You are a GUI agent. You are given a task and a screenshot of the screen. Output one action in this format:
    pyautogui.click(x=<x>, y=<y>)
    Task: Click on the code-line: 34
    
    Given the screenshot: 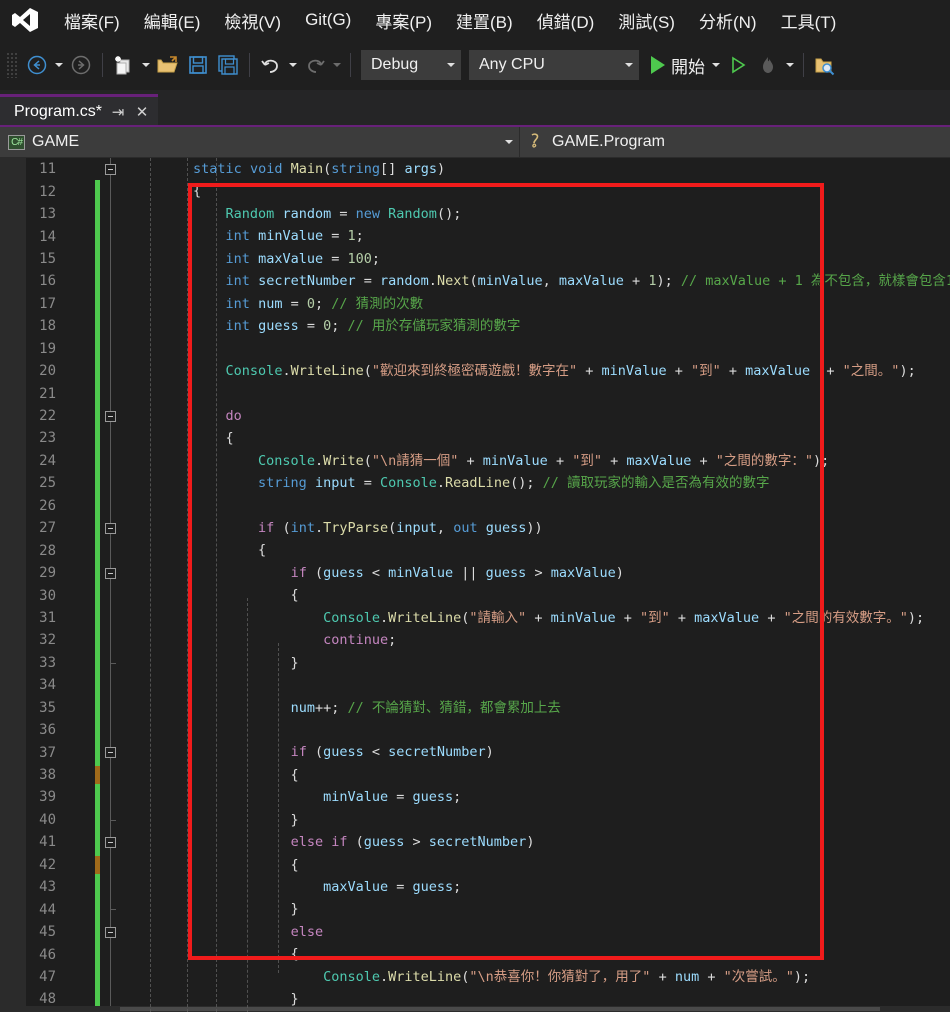 What is the action you would take?
    pyautogui.click(x=475, y=685)
    